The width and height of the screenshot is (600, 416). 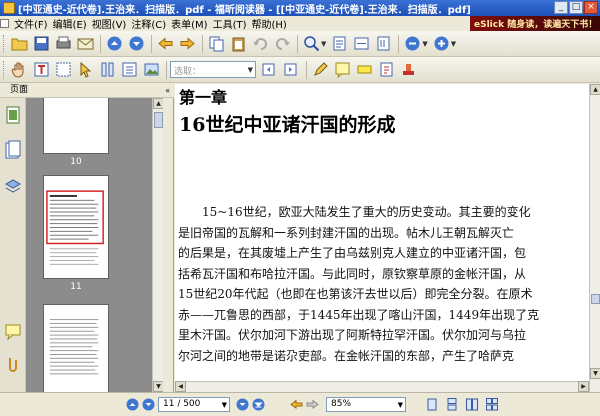 I want to click on single-page-view-icon, so click(x=432, y=404).